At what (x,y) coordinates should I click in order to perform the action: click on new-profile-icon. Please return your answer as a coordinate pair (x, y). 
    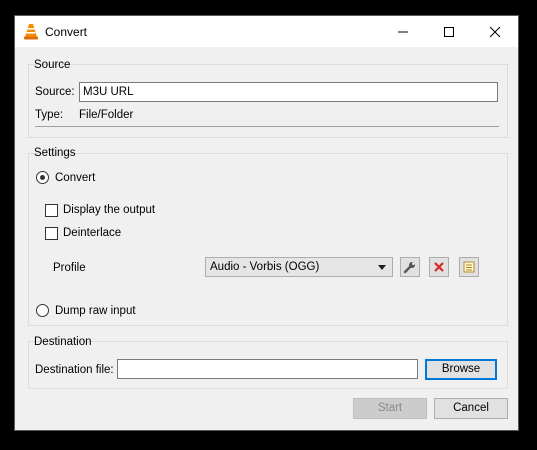
    Looking at the image, I should click on (469, 267).